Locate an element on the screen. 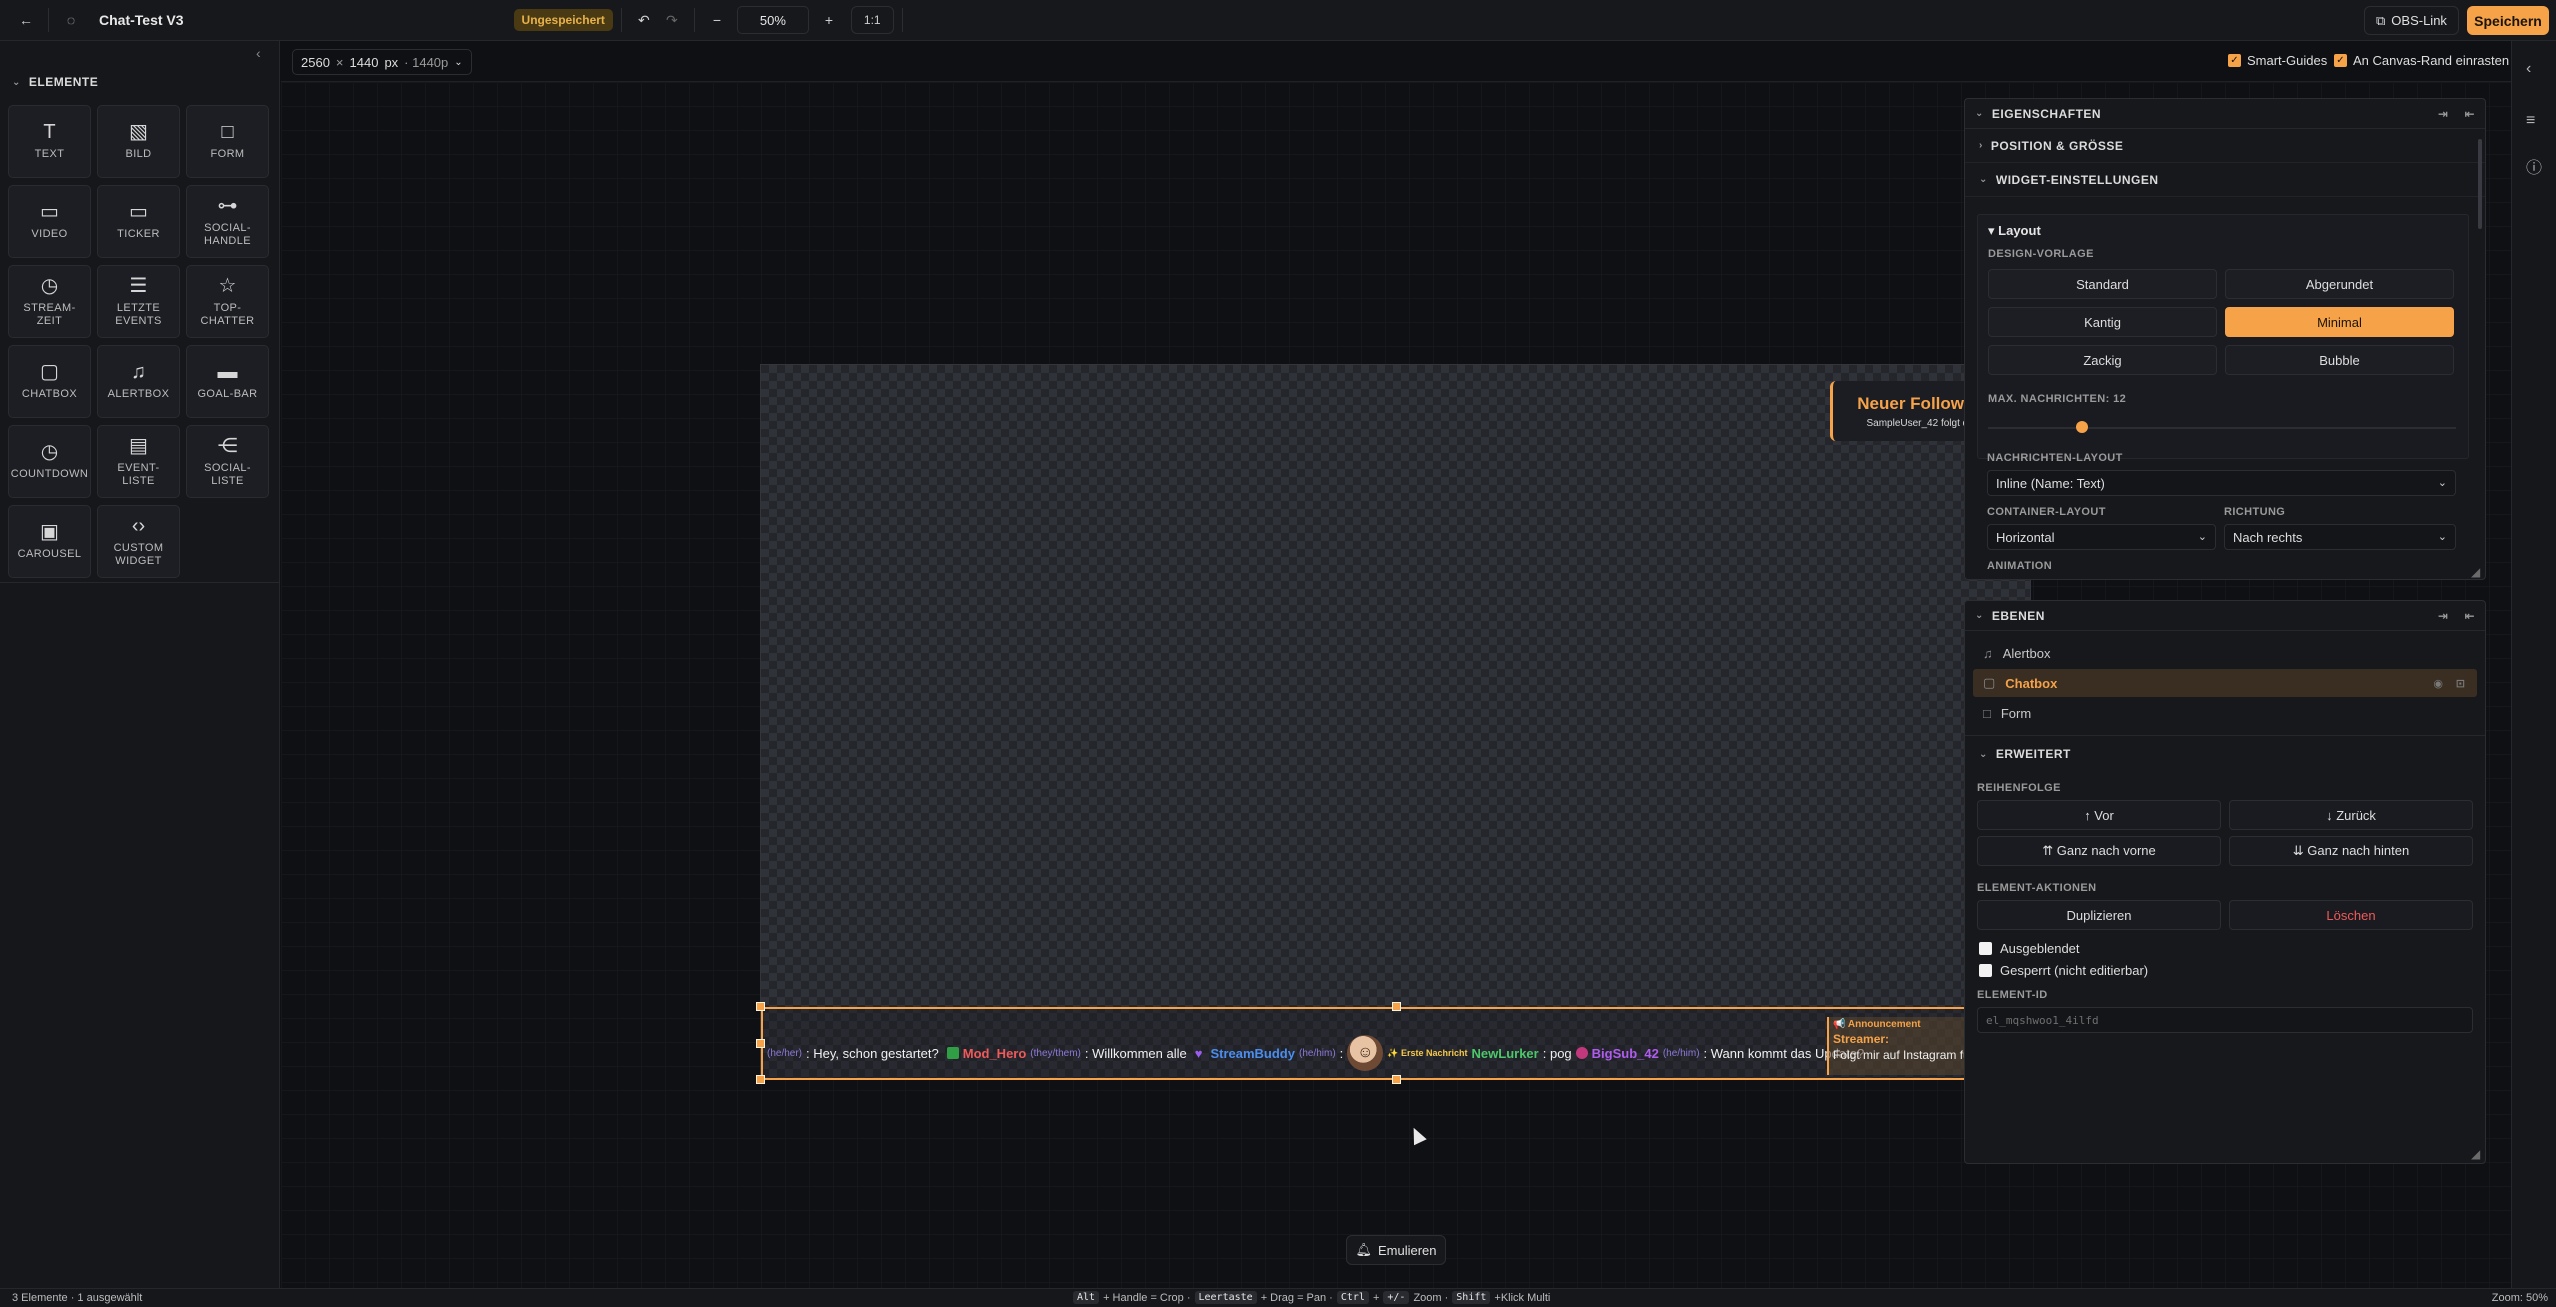  obs-link-button: ⧉ OBS-Link is located at coordinates (2411, 20).